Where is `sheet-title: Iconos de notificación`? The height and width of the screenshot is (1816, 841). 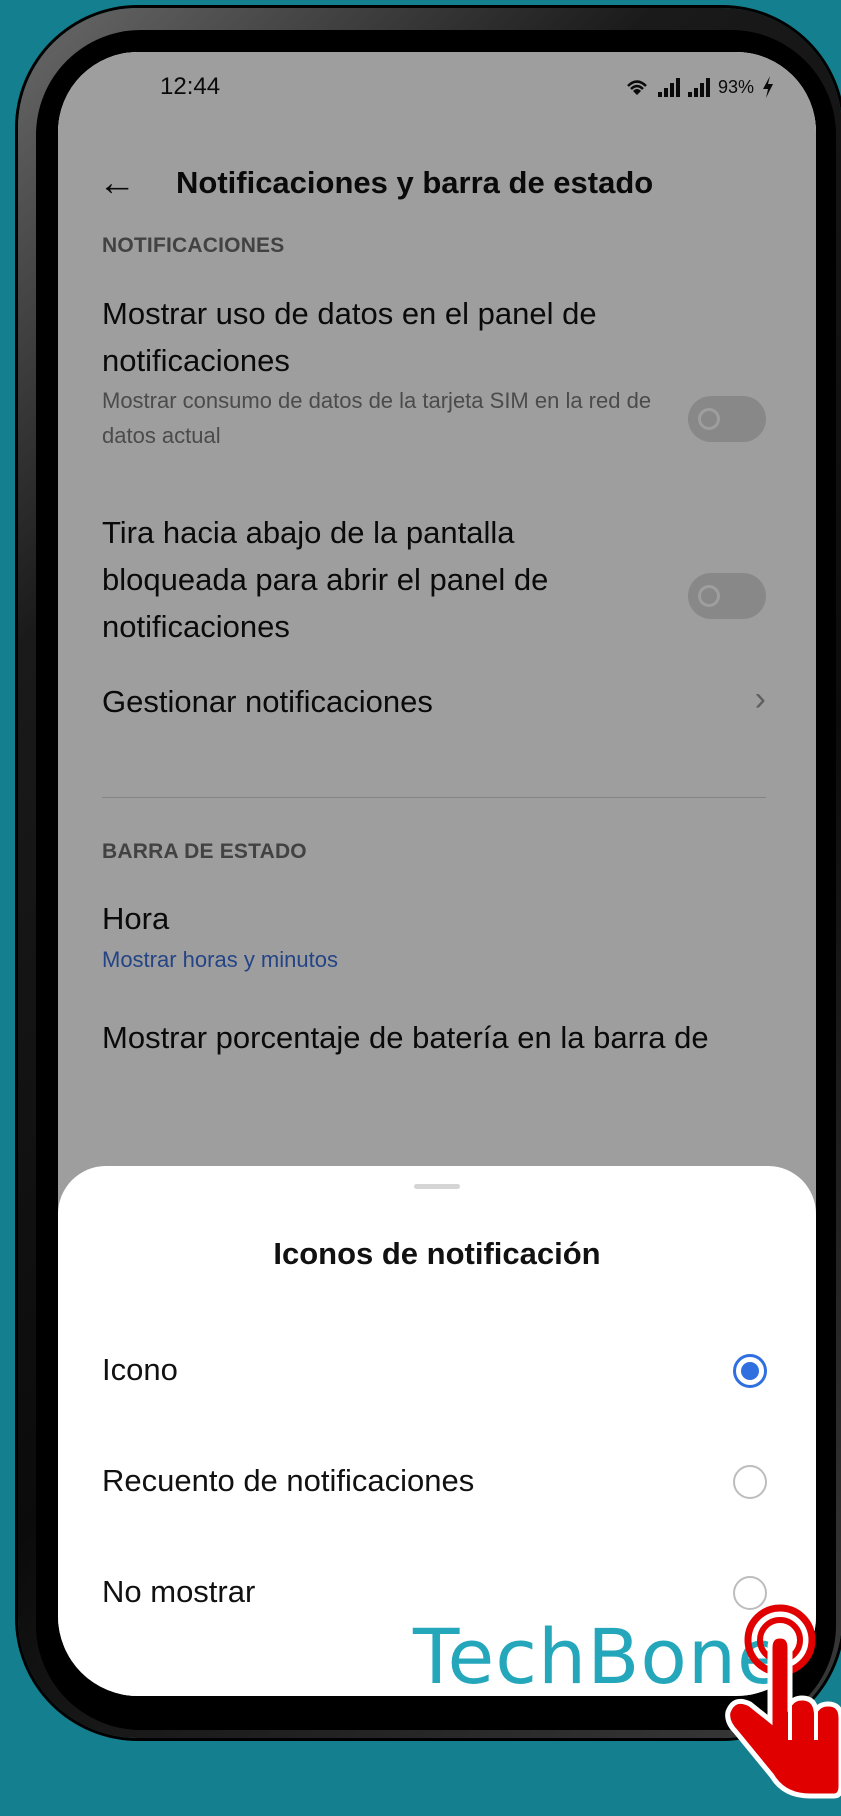
sheet-title: Iconos de notificación is located at coordinates (437, 1253).